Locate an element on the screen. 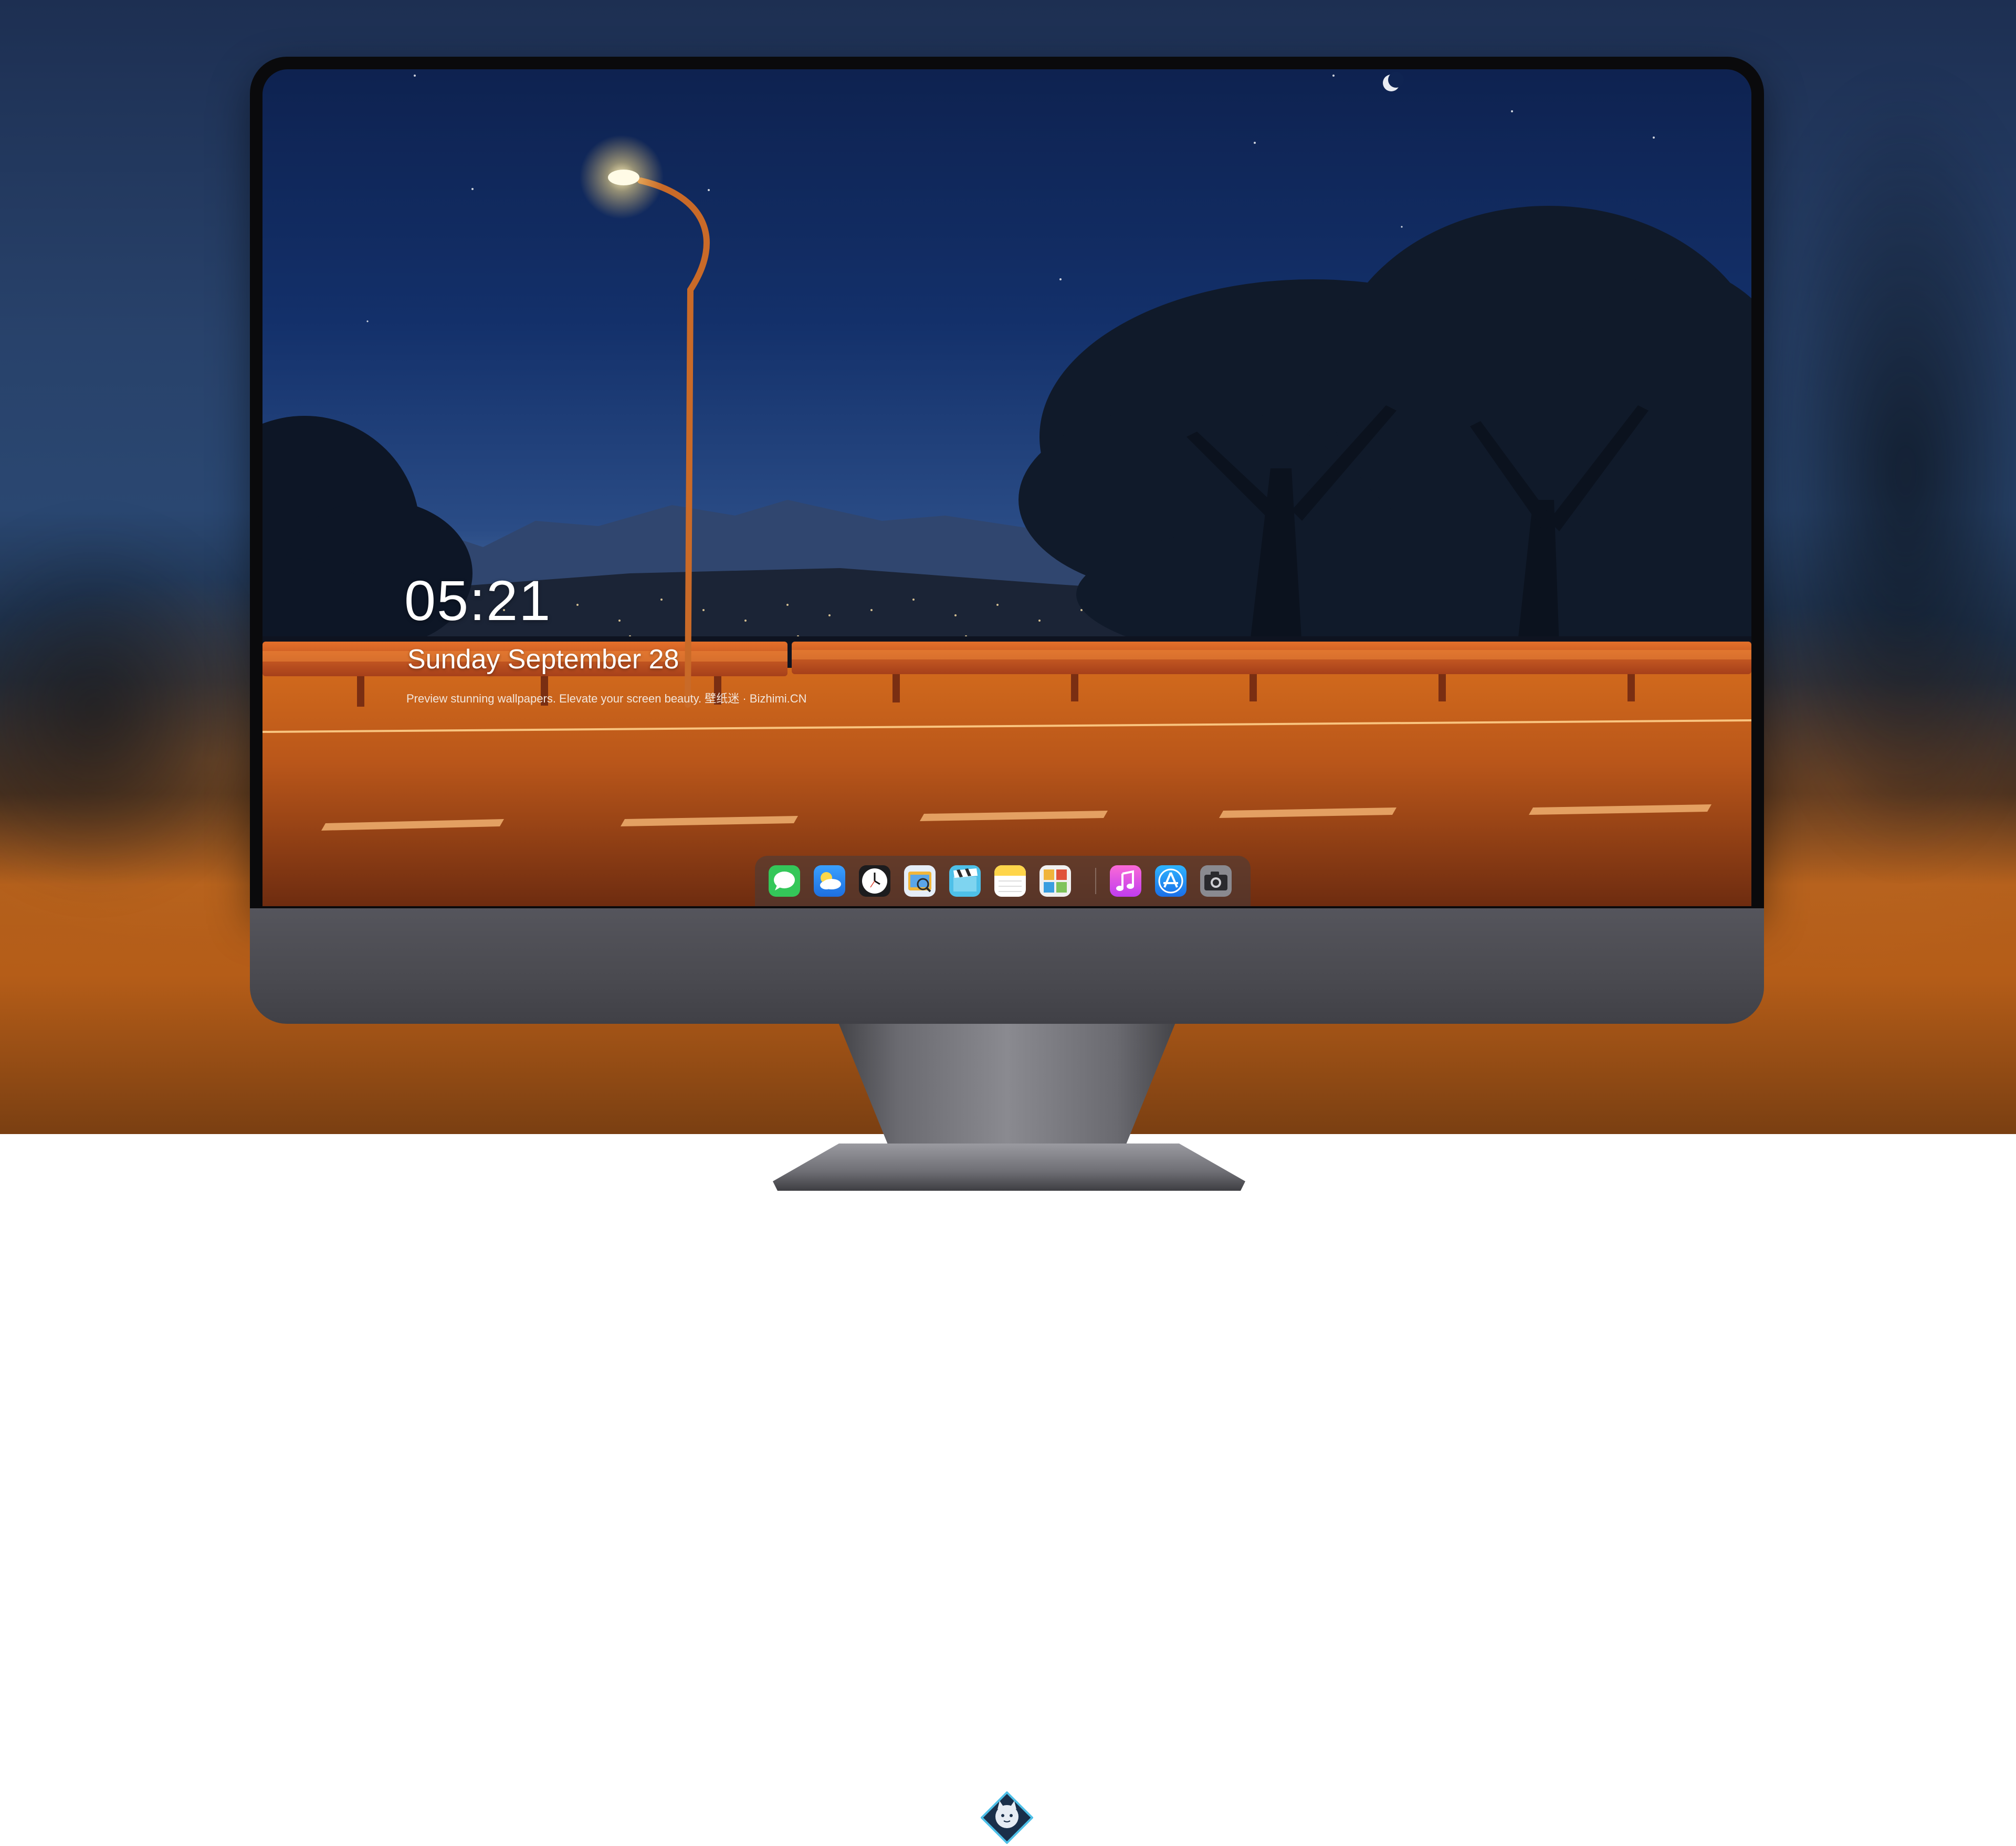 Image resolution: width=2016 pixels, height=1846 pixels. lockscreen-date: Sunday September 28 is located at coordinates (543, 659).